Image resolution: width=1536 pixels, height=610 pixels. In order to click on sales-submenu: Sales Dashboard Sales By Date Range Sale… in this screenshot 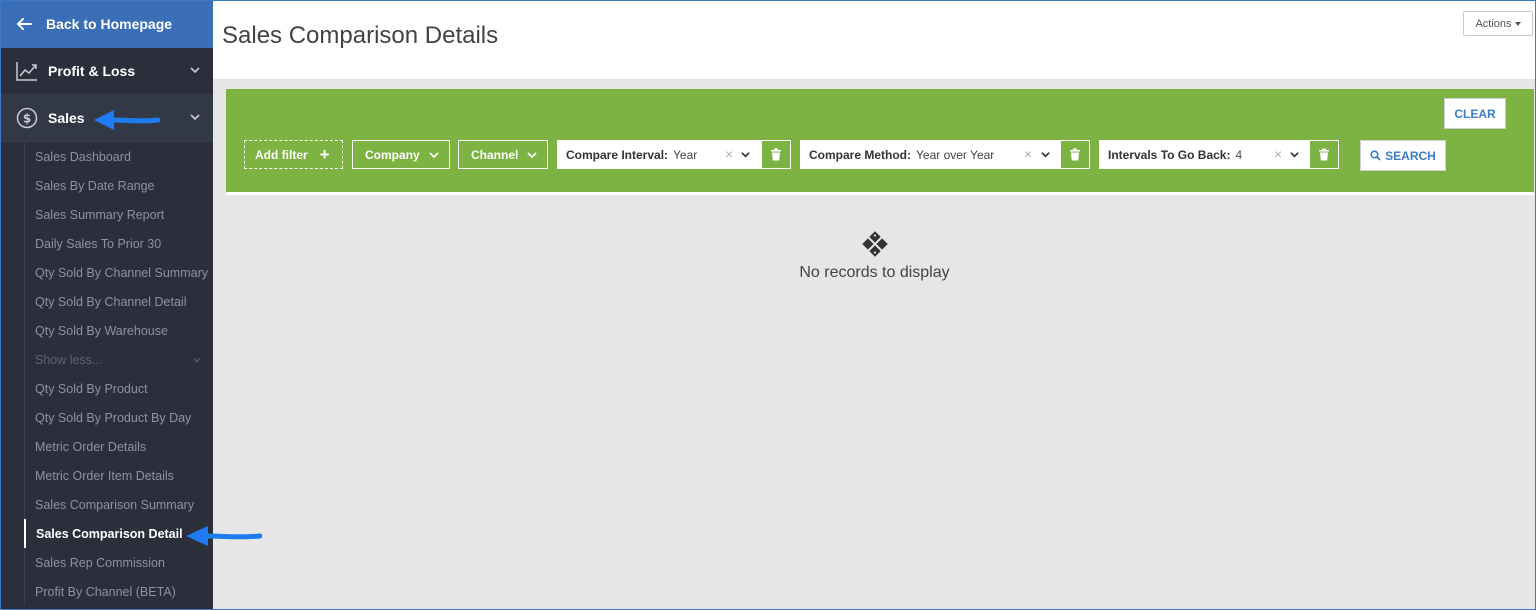, I will do `click(106, 374)`.